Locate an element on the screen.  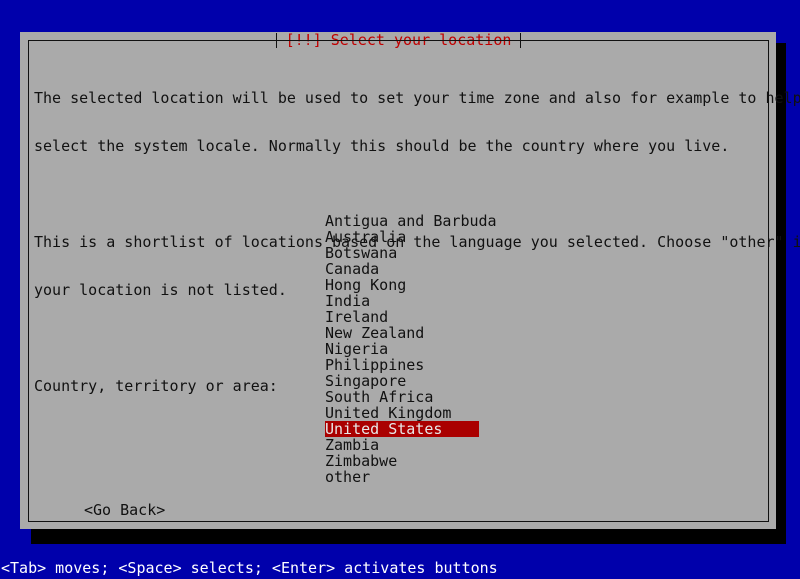
go-back-button: <Go Back> is located at coordinates (124, 510).